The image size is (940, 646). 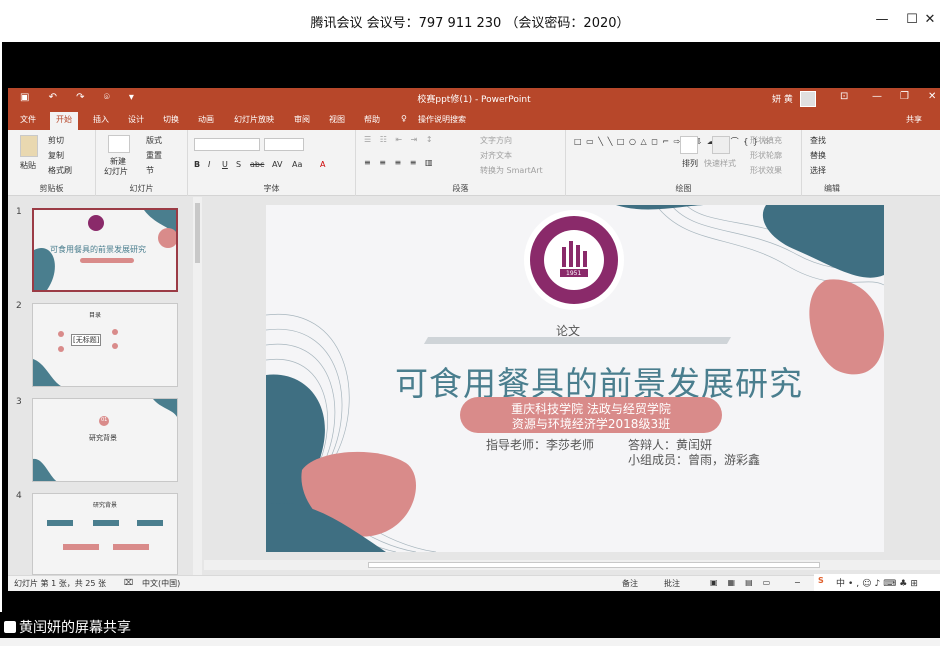 What do you see at coordinates (442, 119) in the screenshot?
I see `tell-me-search: 操作说明搜索` at bounding box center [442, 119].